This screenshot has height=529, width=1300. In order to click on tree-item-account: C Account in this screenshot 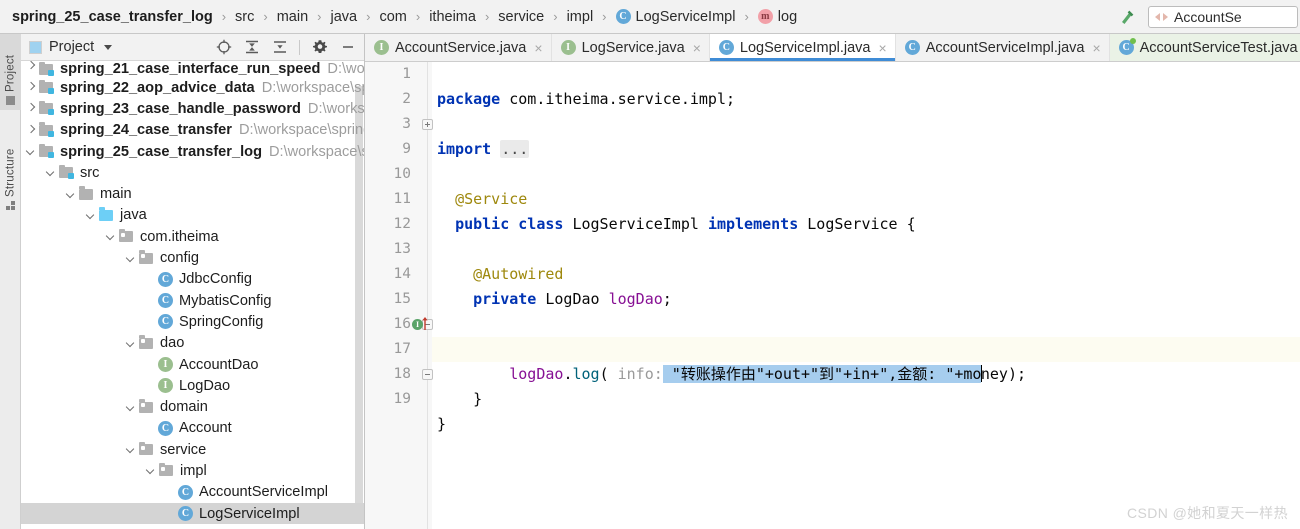, I will do `click(192, 428)`.